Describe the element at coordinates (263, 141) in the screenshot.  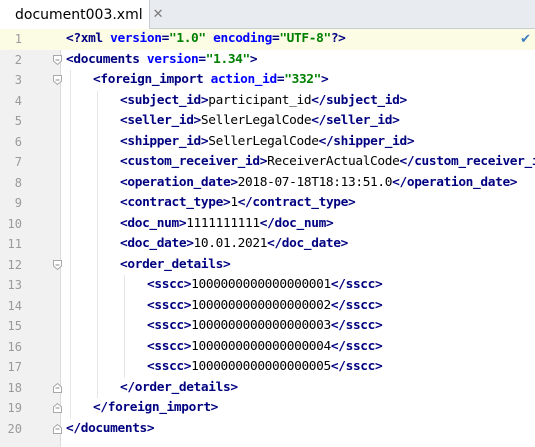
I see `xml-text: SellerLegalCode` at that location.